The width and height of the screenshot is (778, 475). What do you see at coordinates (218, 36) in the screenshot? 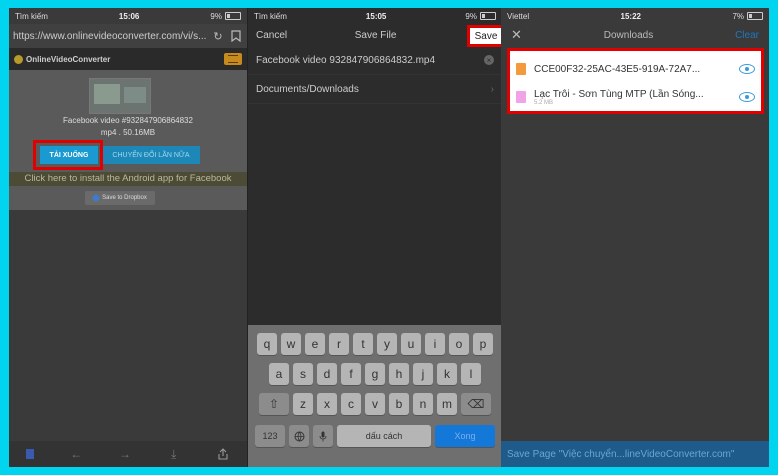
I see `reload-icon: ↻` at bounding box center [218, 36].